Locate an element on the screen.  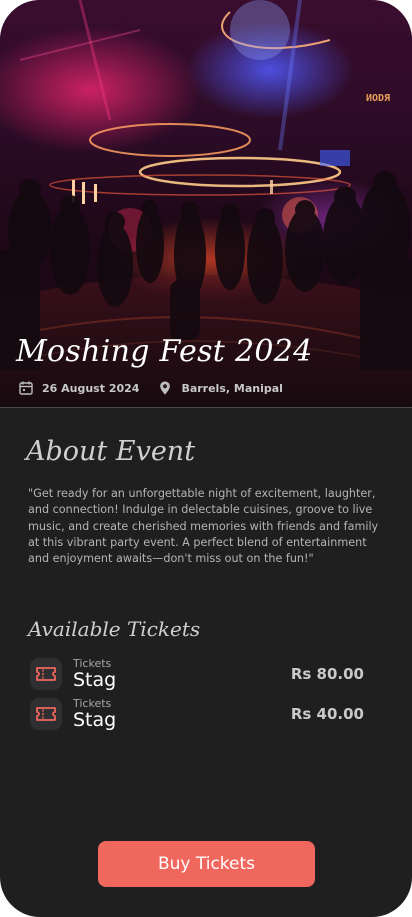
svg-text: ИОDЯ is located at coordinates (378, 98).